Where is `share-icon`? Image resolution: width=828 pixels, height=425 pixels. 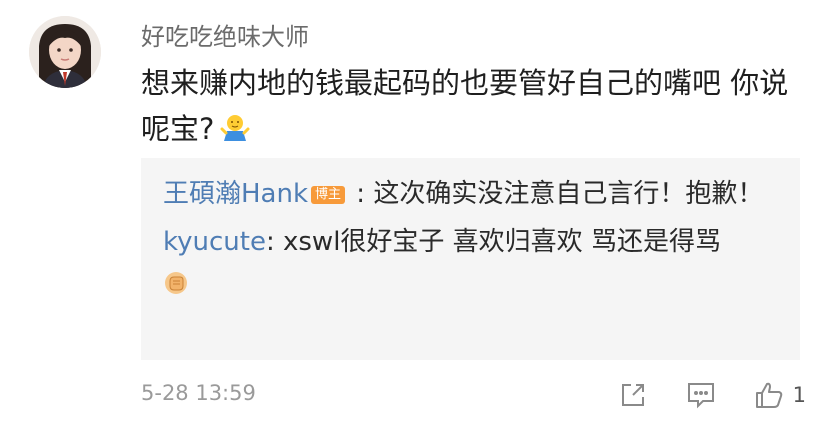 share-icon is located at coordinates (633, 395).